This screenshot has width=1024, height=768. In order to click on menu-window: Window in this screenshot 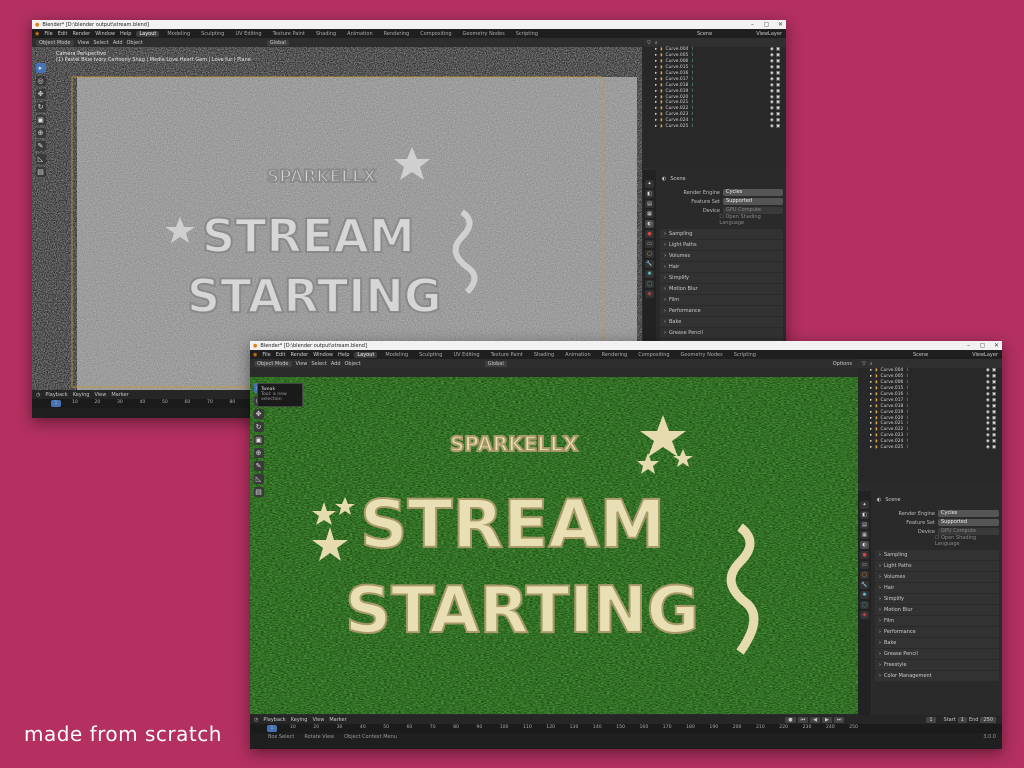, I will do `click(323, 355)`.